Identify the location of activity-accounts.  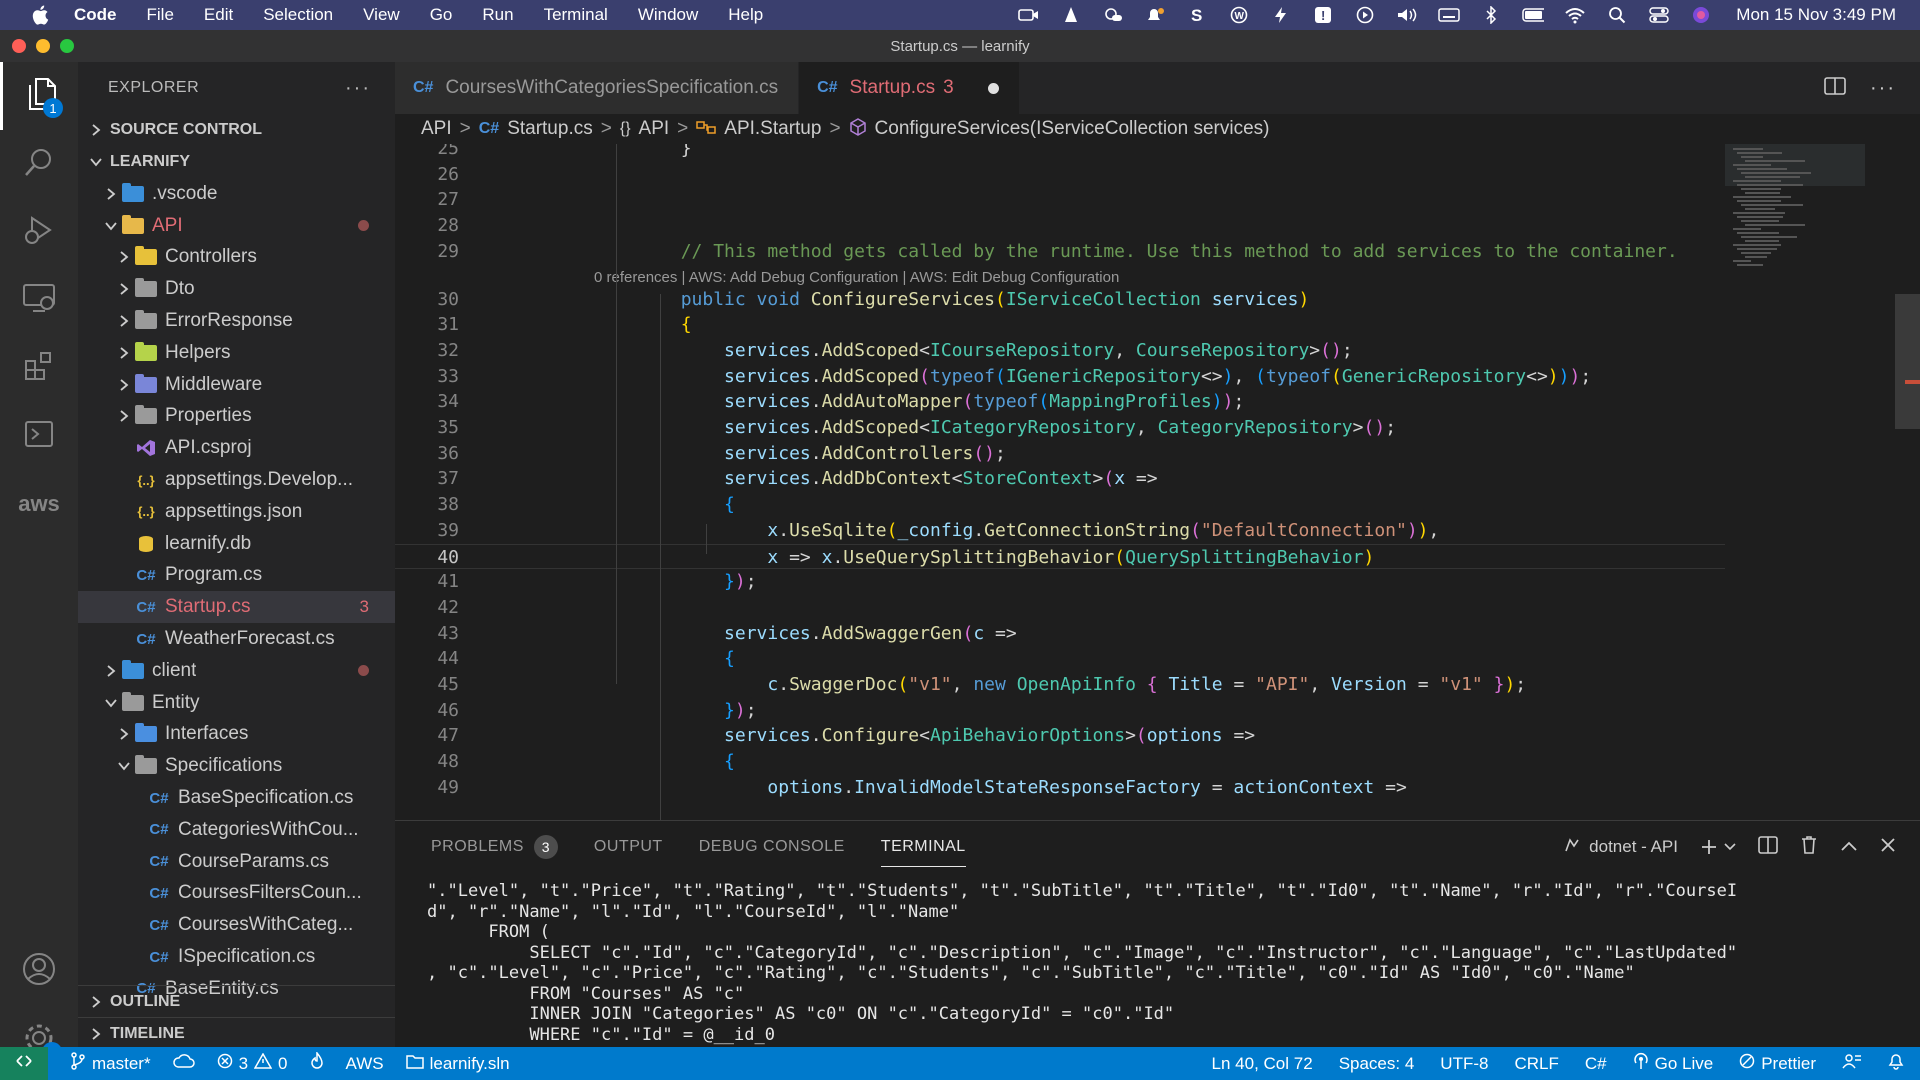
(39, 971).